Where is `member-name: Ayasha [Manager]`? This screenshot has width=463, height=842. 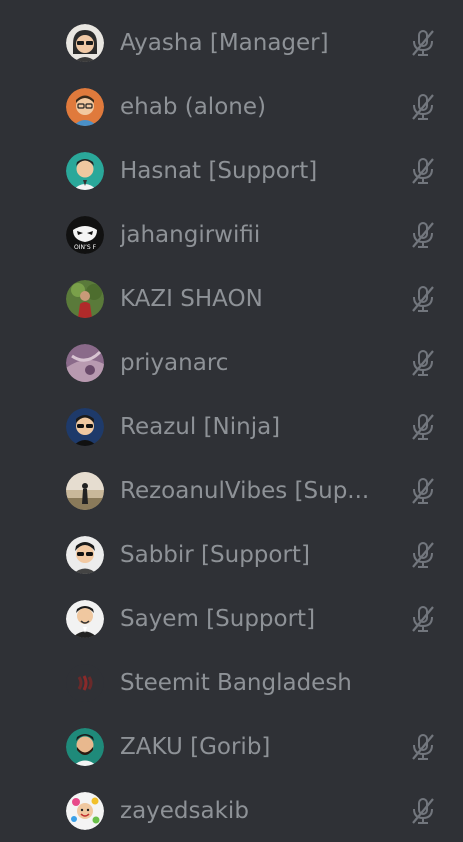
member-name: Ayasha [Manager] is located at coordinates (224, 43).